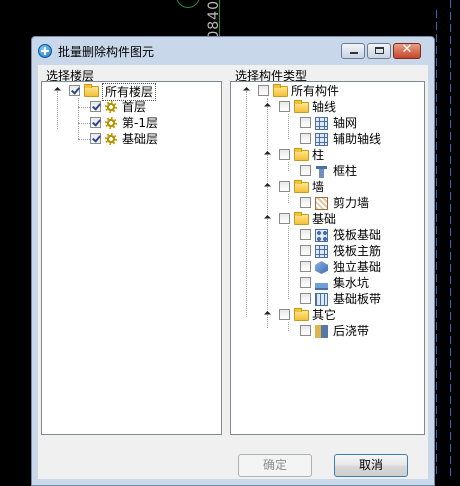  What do you see at coordinates (357, 139) in the screenshot?
I see `tree-node-label: 辅助轴线` at bounding box center [357, 139].